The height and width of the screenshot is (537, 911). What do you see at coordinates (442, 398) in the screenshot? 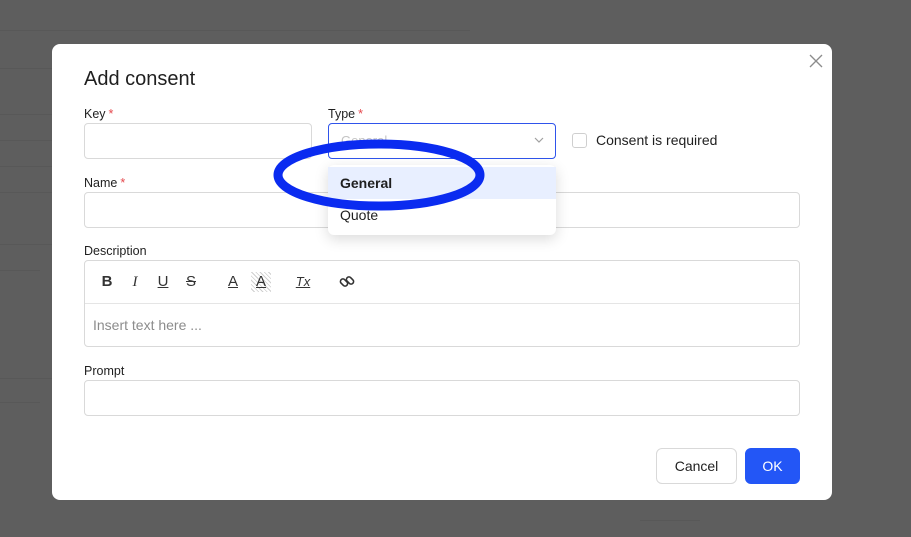
I see `prompt-input` at bounding box center [442, 398].